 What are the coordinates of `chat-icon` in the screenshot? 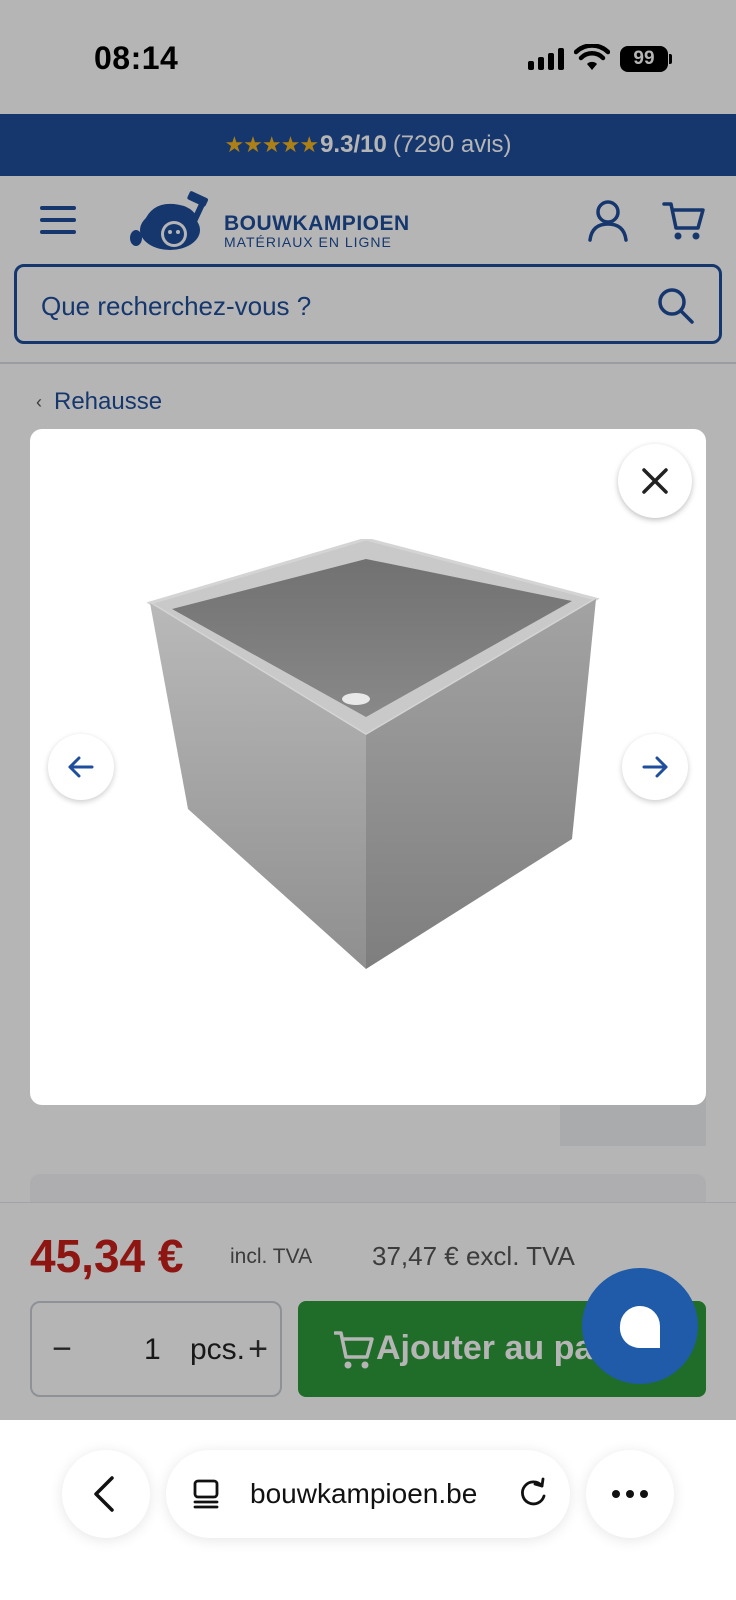 It's located at (640, 1326).